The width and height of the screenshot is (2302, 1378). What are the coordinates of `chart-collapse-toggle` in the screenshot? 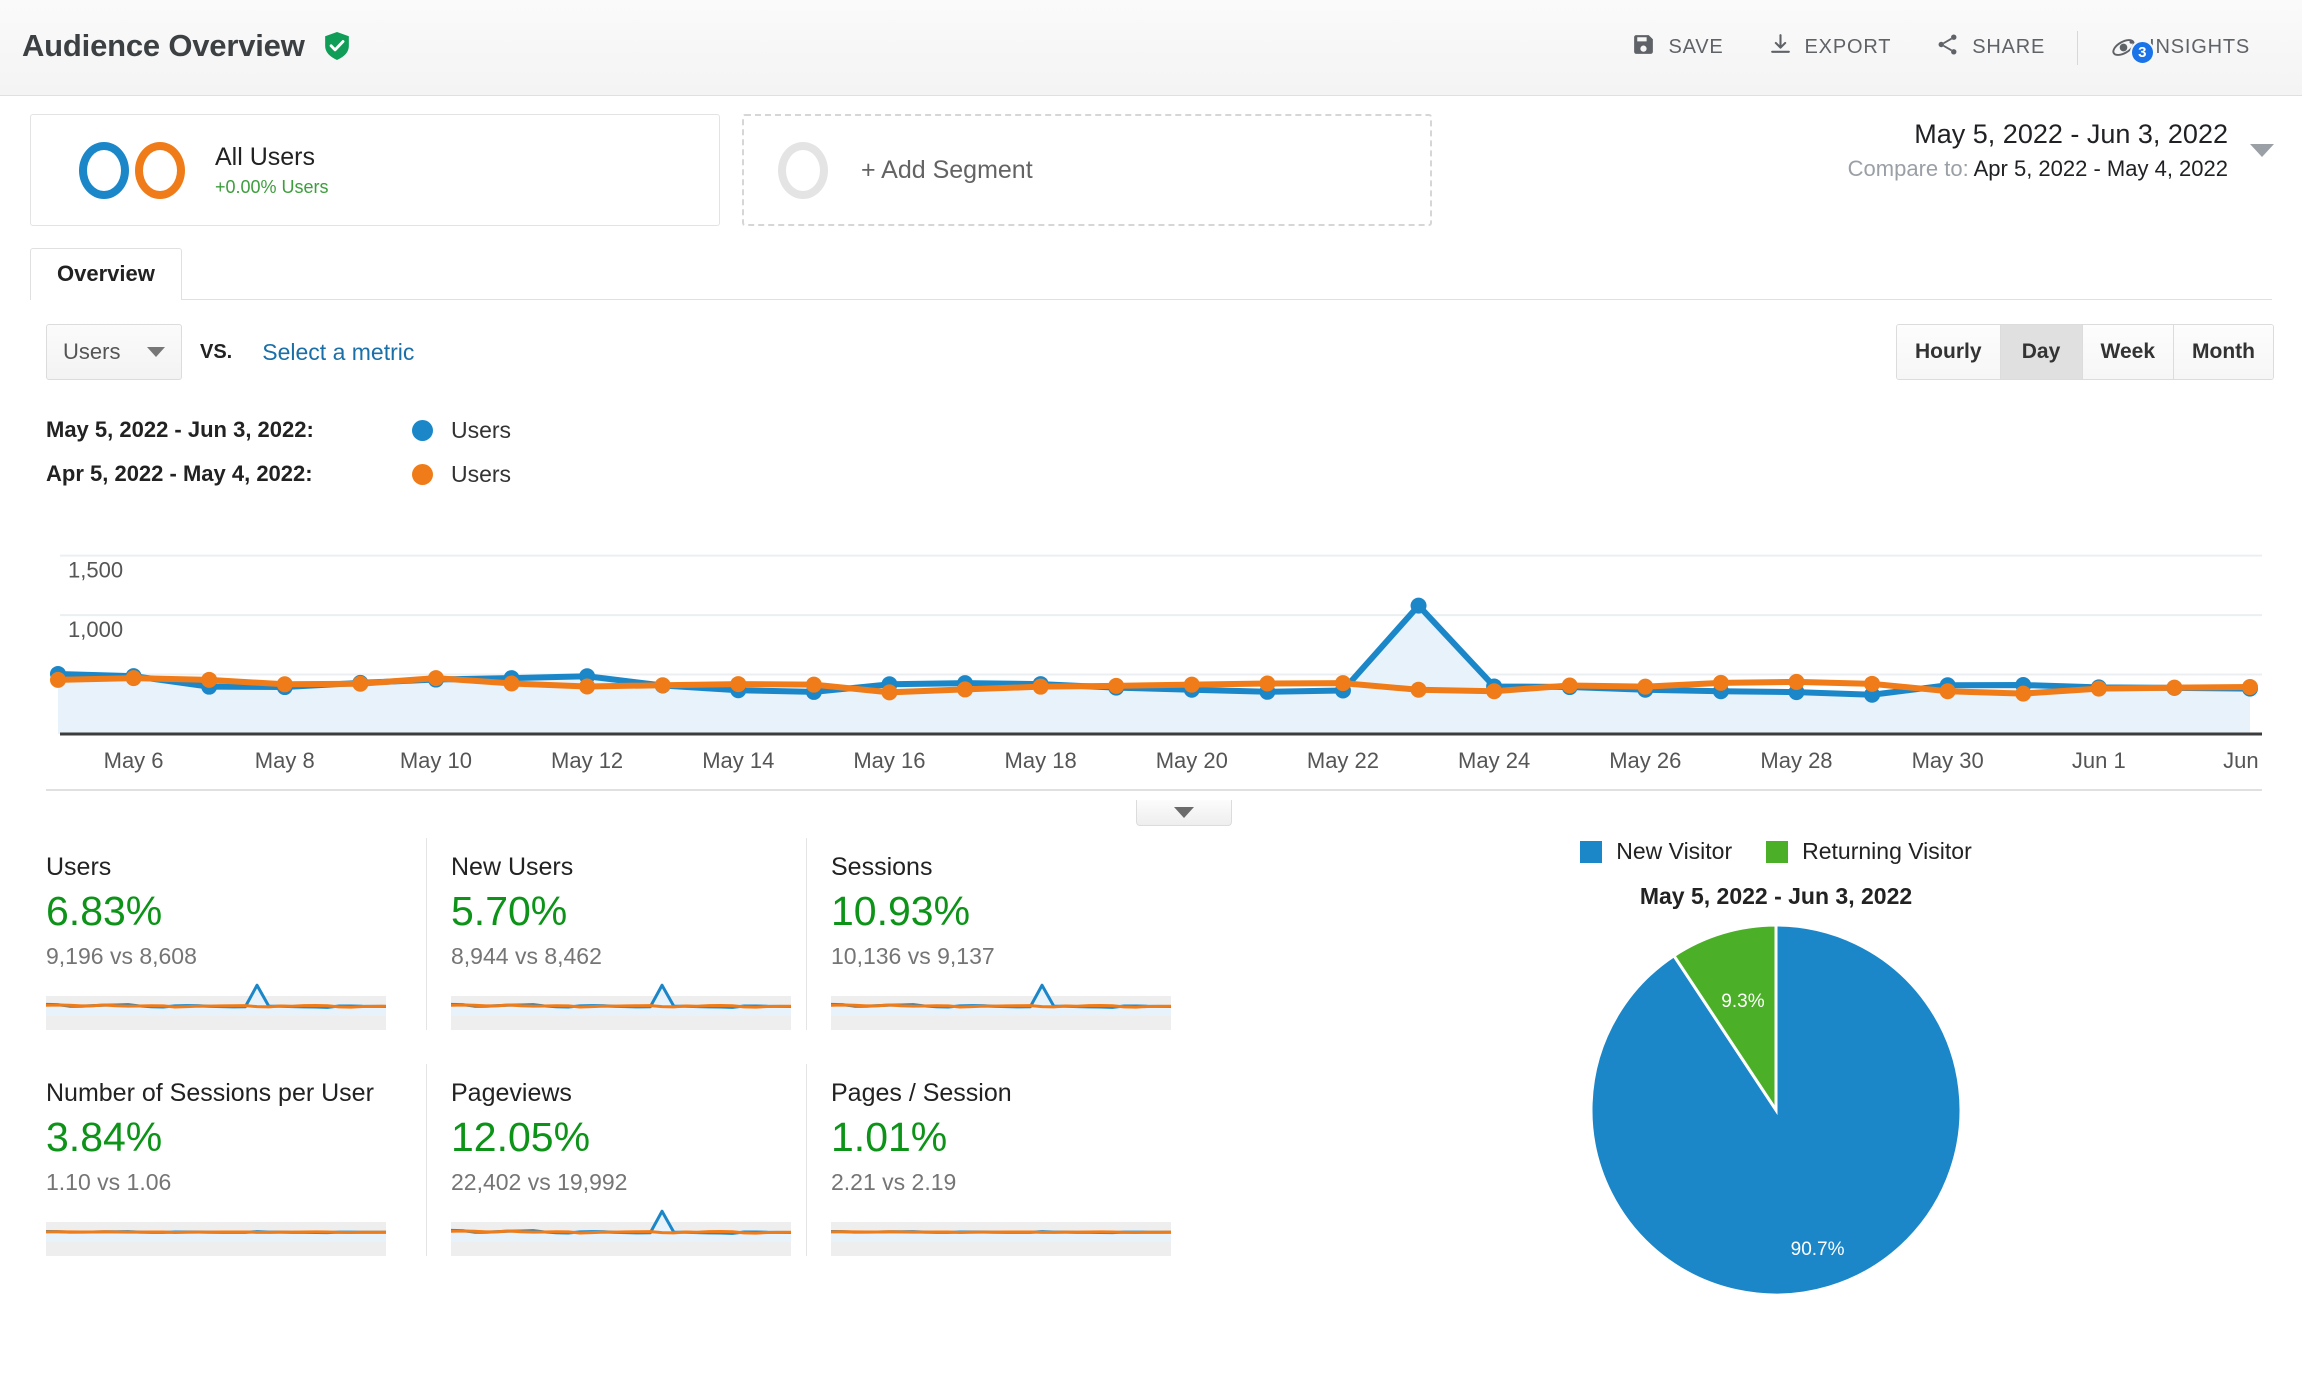 It's located at (1184, 813).